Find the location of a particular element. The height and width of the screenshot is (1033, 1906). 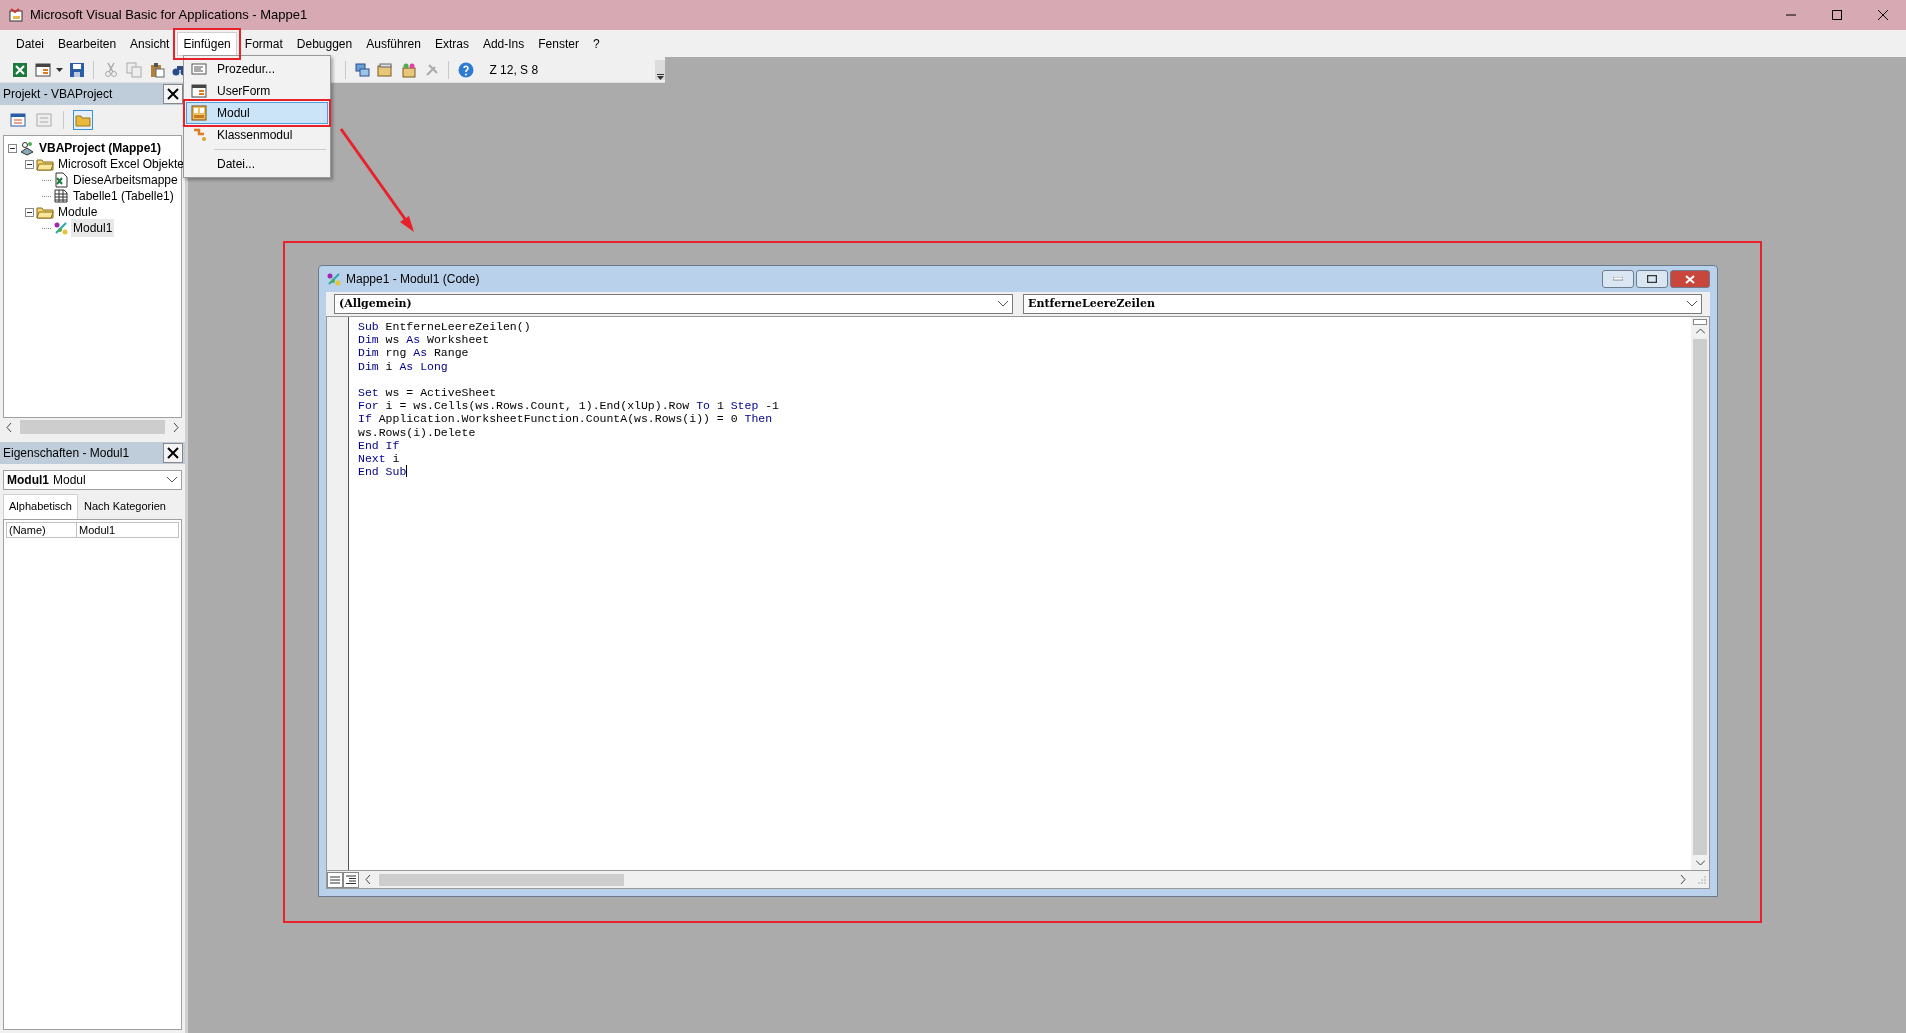

full-module-view-button is located at coordinates (351, 879).